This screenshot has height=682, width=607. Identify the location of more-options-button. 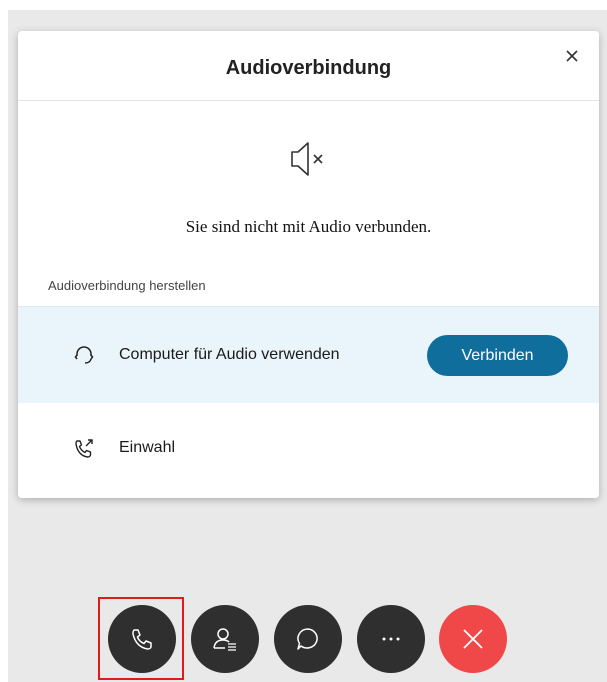
(391, 639).